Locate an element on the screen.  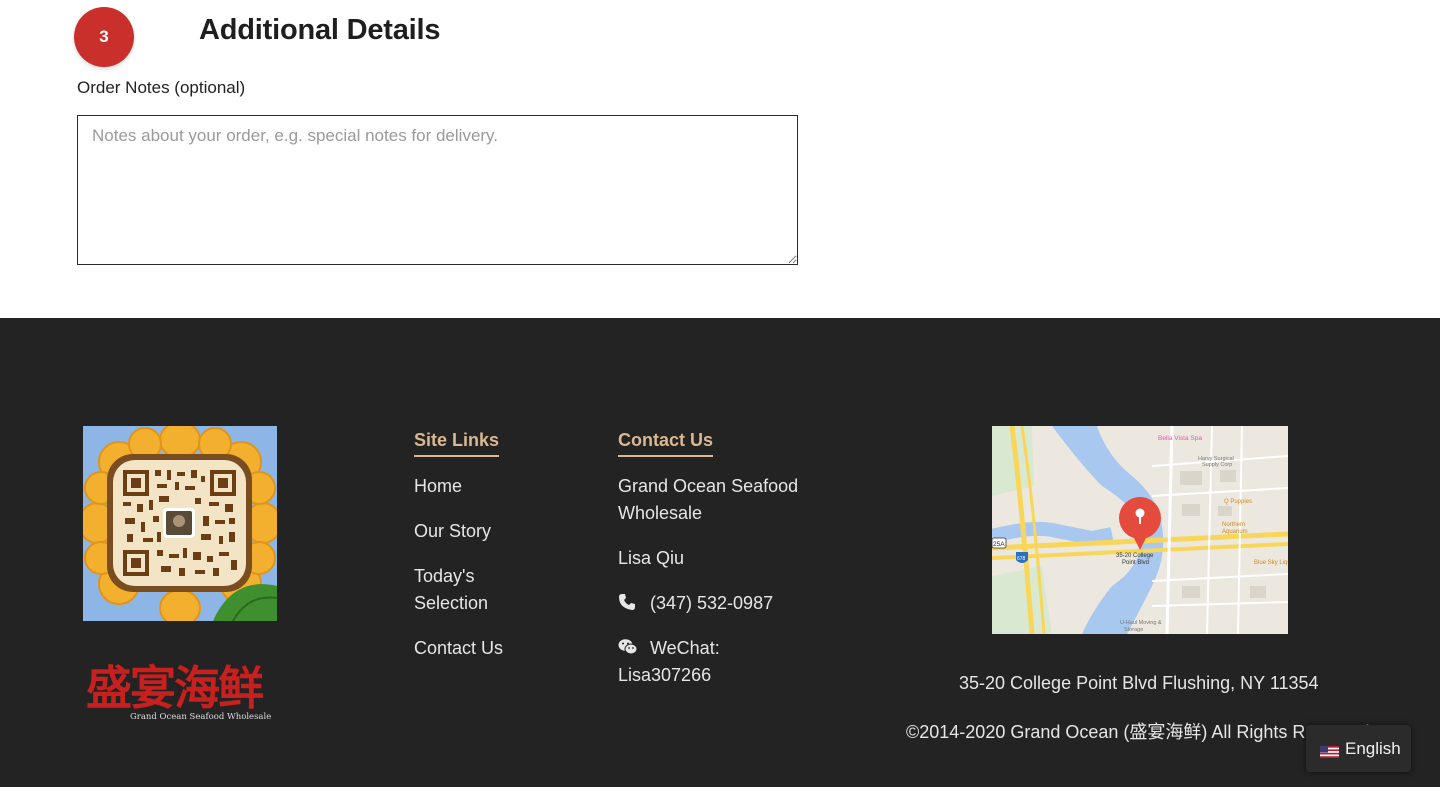
footer-link-contact-us: Contact Us is located at coordinates (458, 648).